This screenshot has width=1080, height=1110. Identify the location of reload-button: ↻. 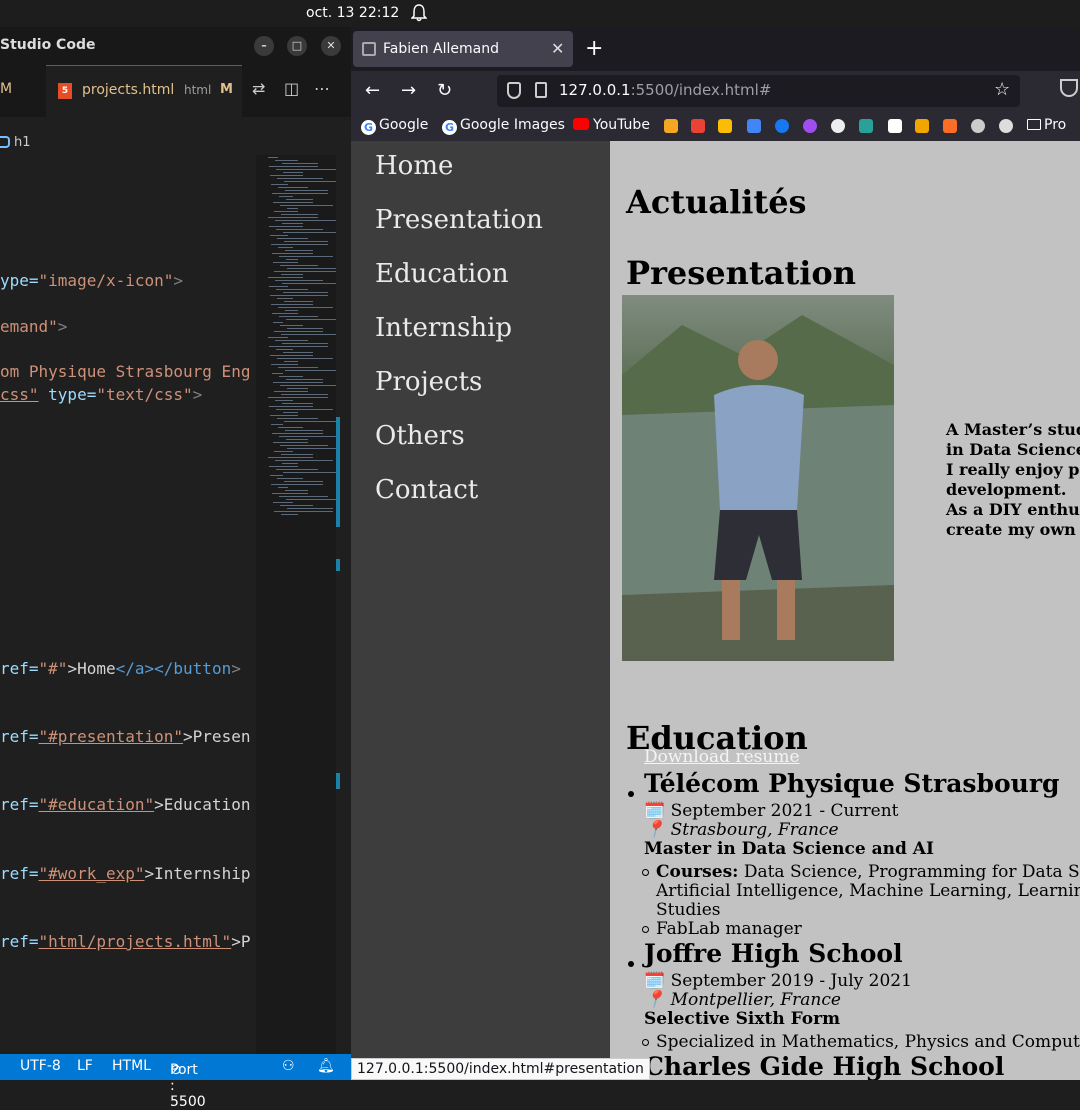
(444, 90).